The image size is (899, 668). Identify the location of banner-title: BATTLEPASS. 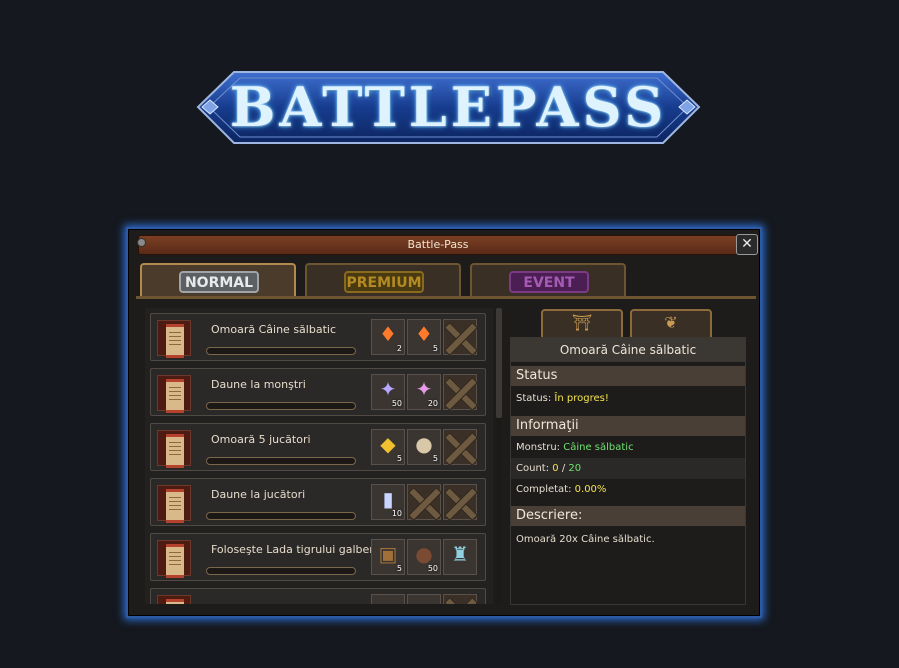
(448, 107).